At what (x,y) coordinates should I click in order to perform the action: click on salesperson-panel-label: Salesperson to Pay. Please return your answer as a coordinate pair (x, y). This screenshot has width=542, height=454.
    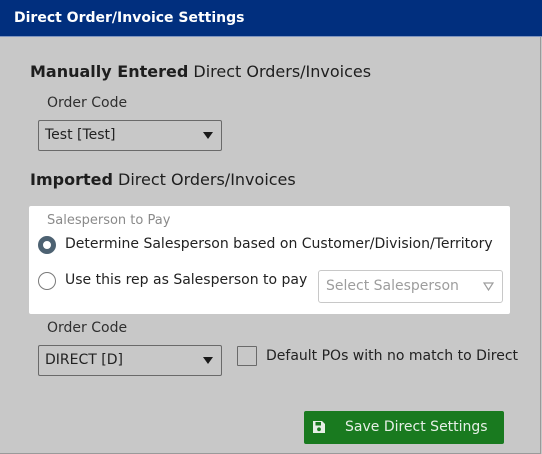
    Looking at the image, I should click on (109, 220).